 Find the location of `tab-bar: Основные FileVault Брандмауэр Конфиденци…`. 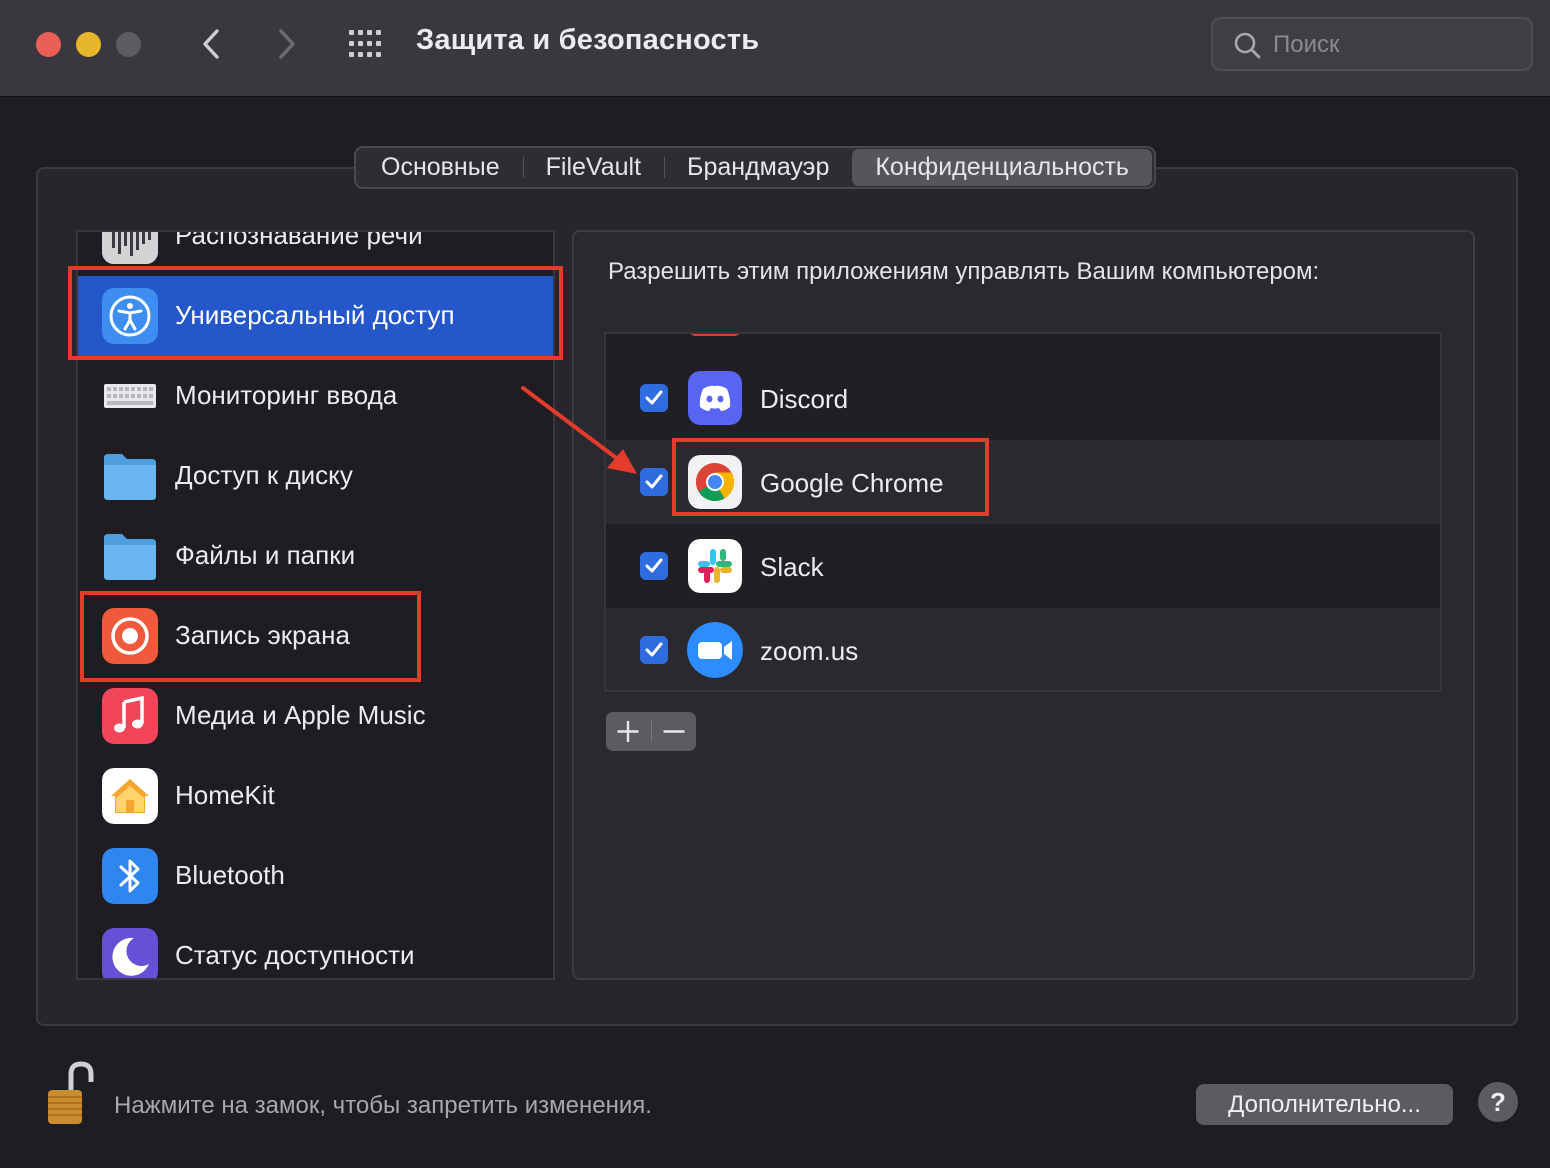

tab-bar: Основные FileVault Брандмауэр Конфиденци… is located at coordinates (755, 167).